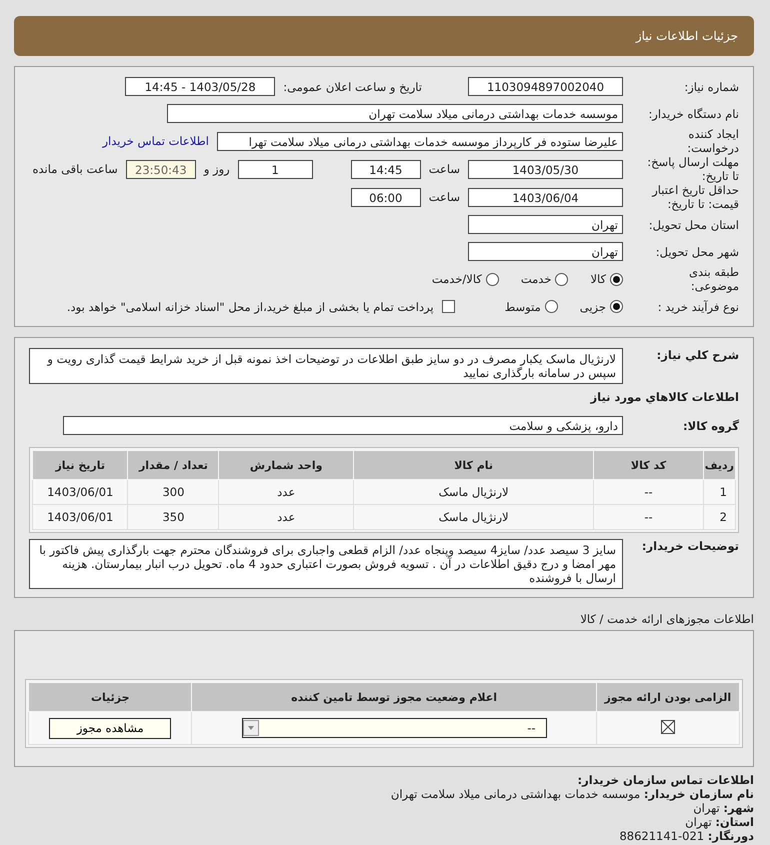  What do you see at coordinates (217, 169) in the screenshot?
I see `field-label: روز و` at bounding box center [217, 169].